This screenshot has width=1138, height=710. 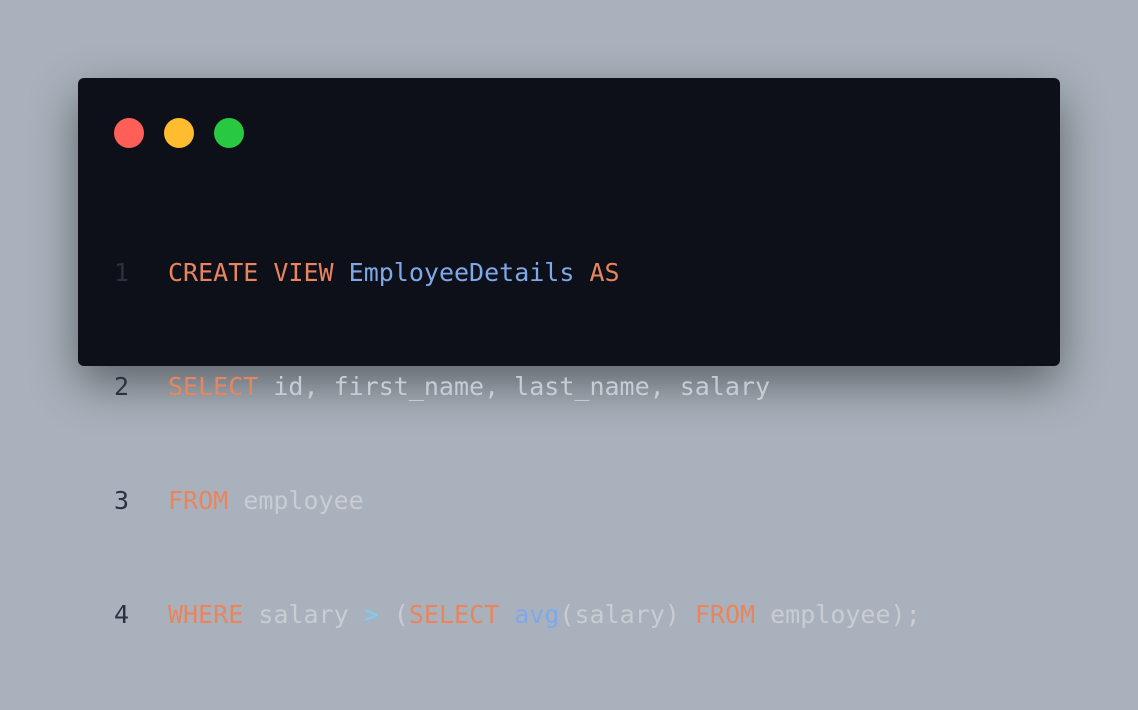 I want to click on code-line-3: 3 FROM employee, so click(x=517, y=501).